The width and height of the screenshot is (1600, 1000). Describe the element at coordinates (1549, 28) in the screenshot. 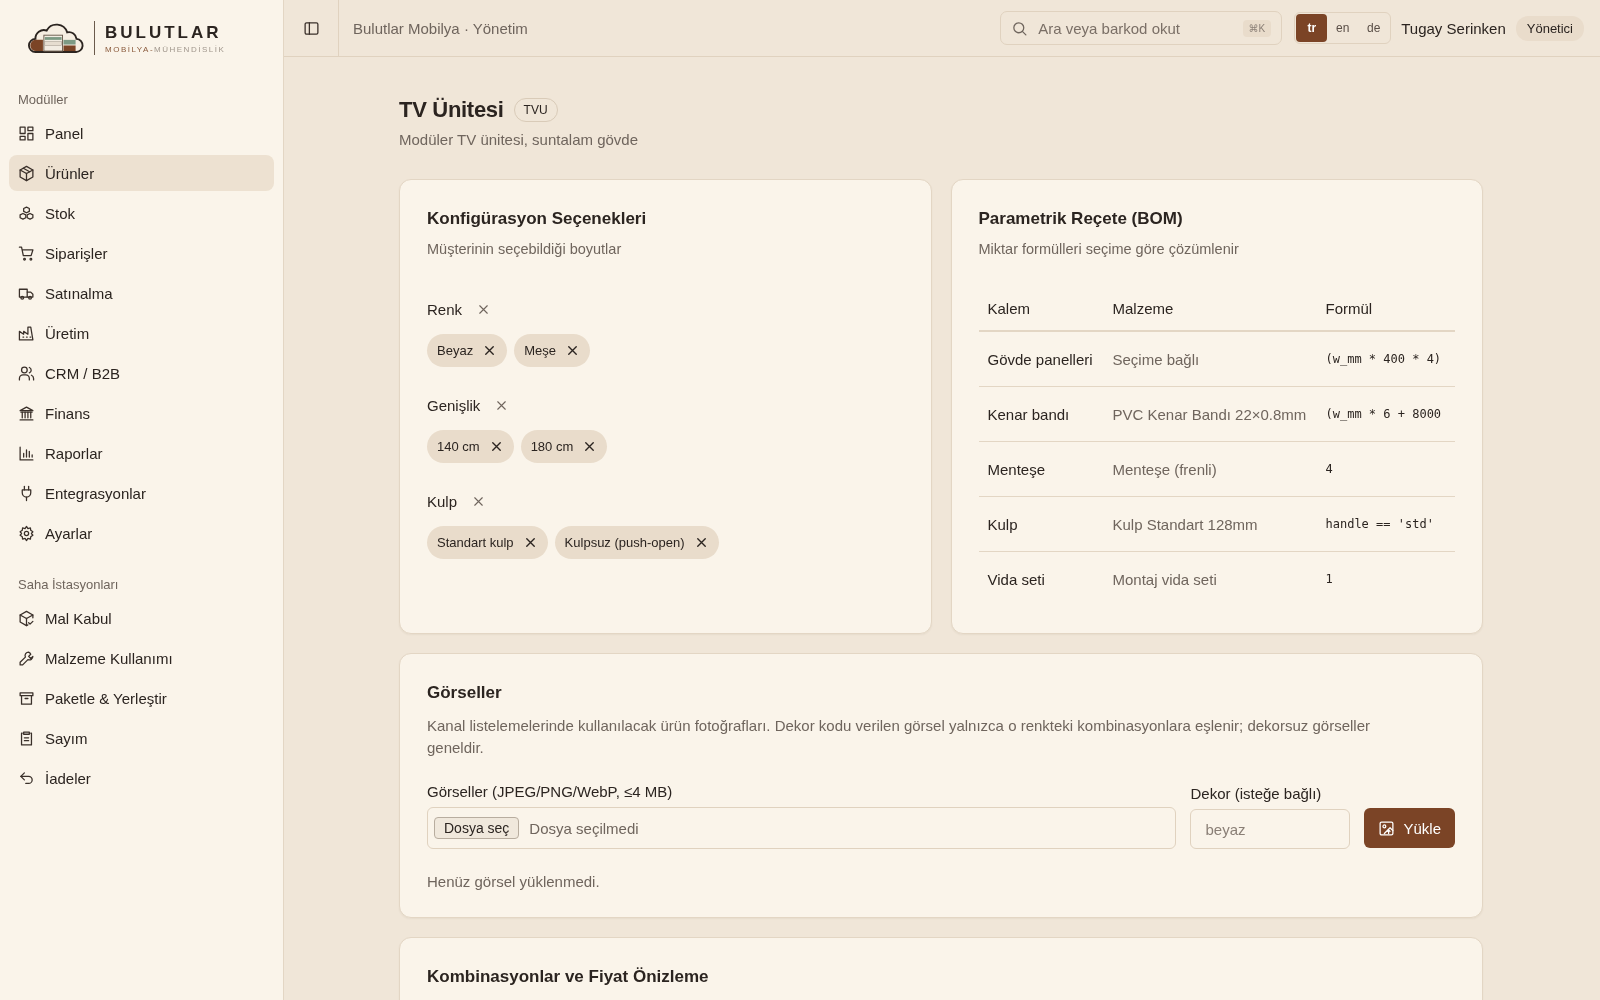

I see `role-badge: Yönetici` at that location.